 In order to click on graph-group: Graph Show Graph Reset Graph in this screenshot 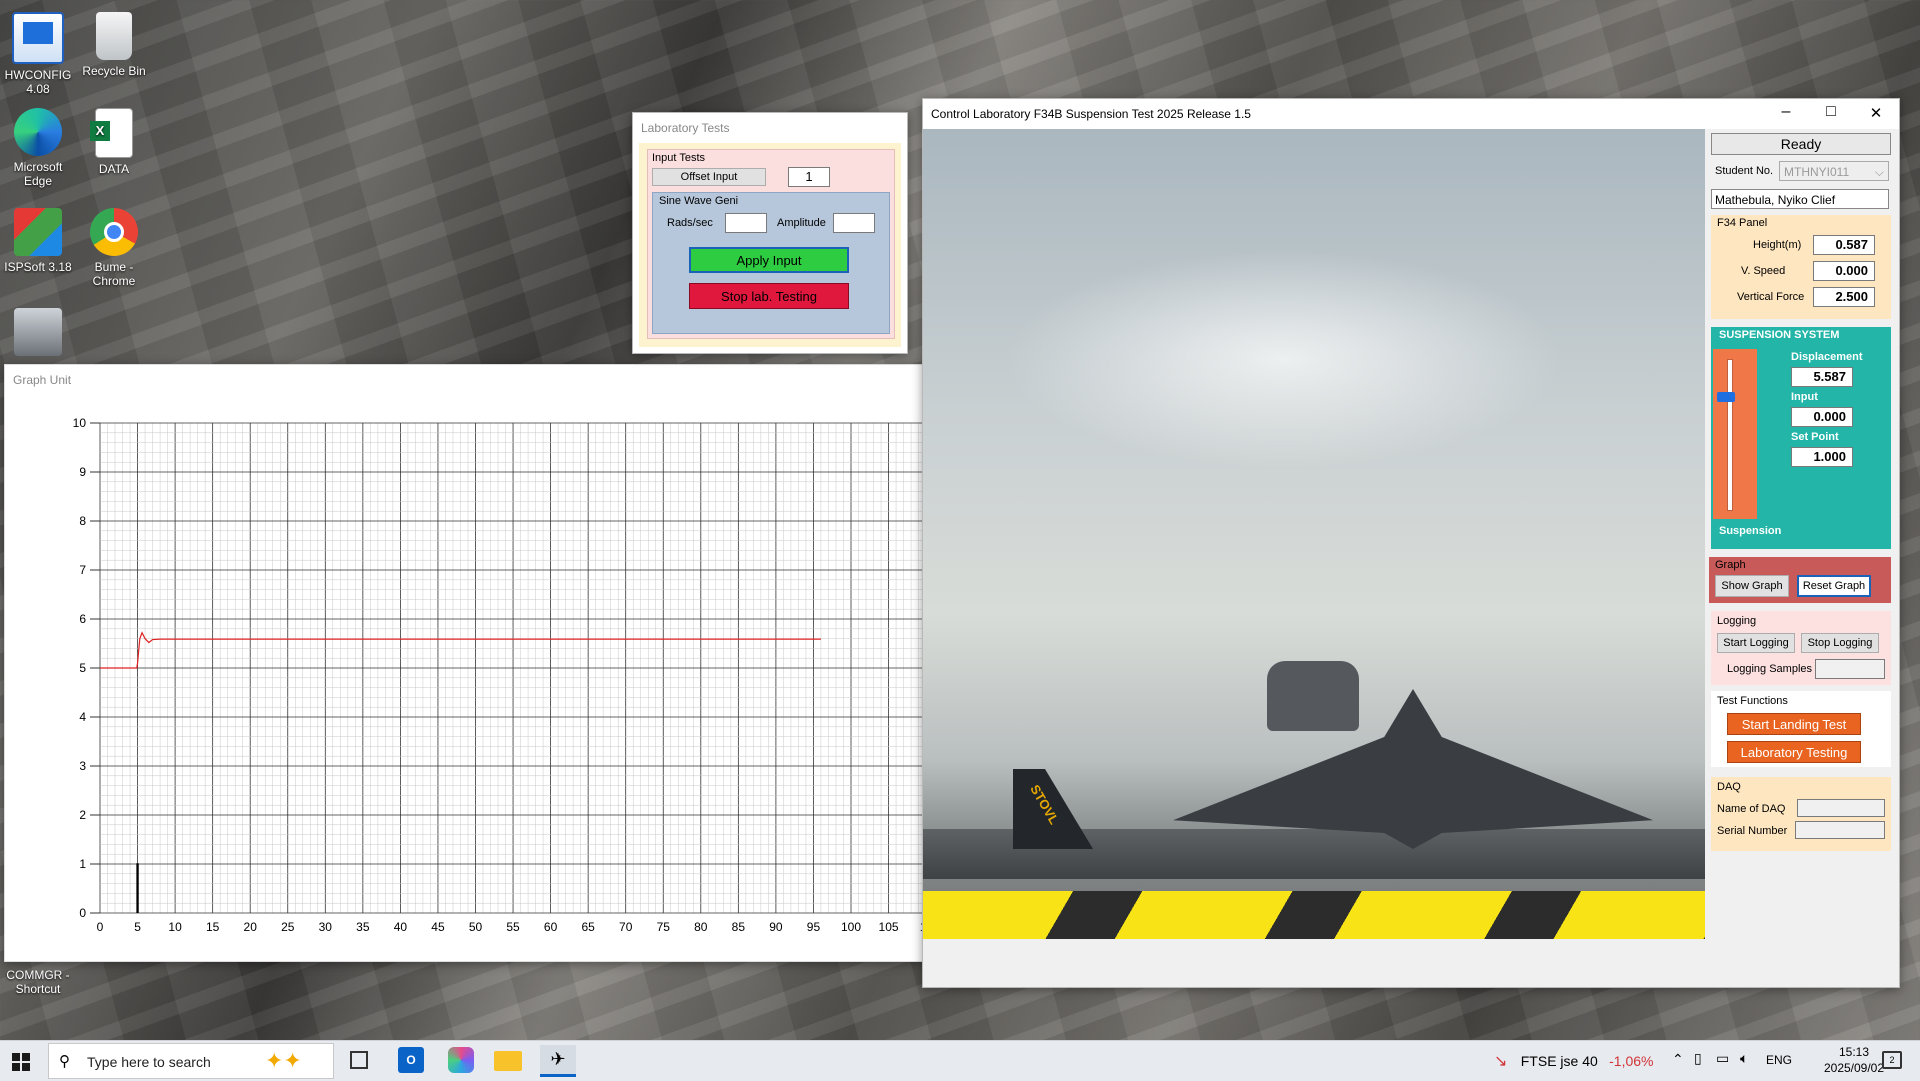, I will do `click(1800, 580)`.